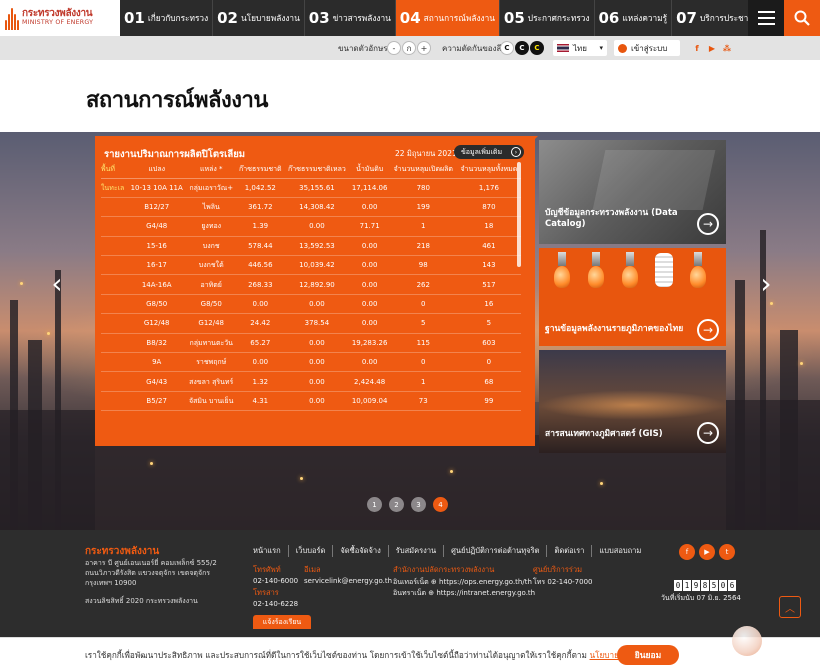 This screenshot has width=820, height=672. What do you see at coordinates (620, 551) in the screenshot?
I see `footer-link-survey: แบบสอบถาม` at bounding box center [620, 551].